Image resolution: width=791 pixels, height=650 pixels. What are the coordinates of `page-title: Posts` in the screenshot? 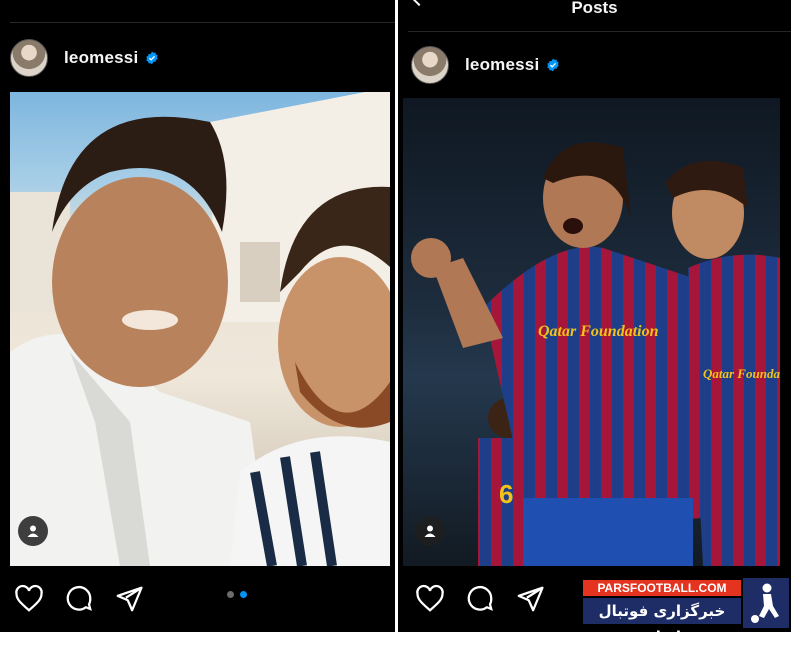 It's located at (594, 8).